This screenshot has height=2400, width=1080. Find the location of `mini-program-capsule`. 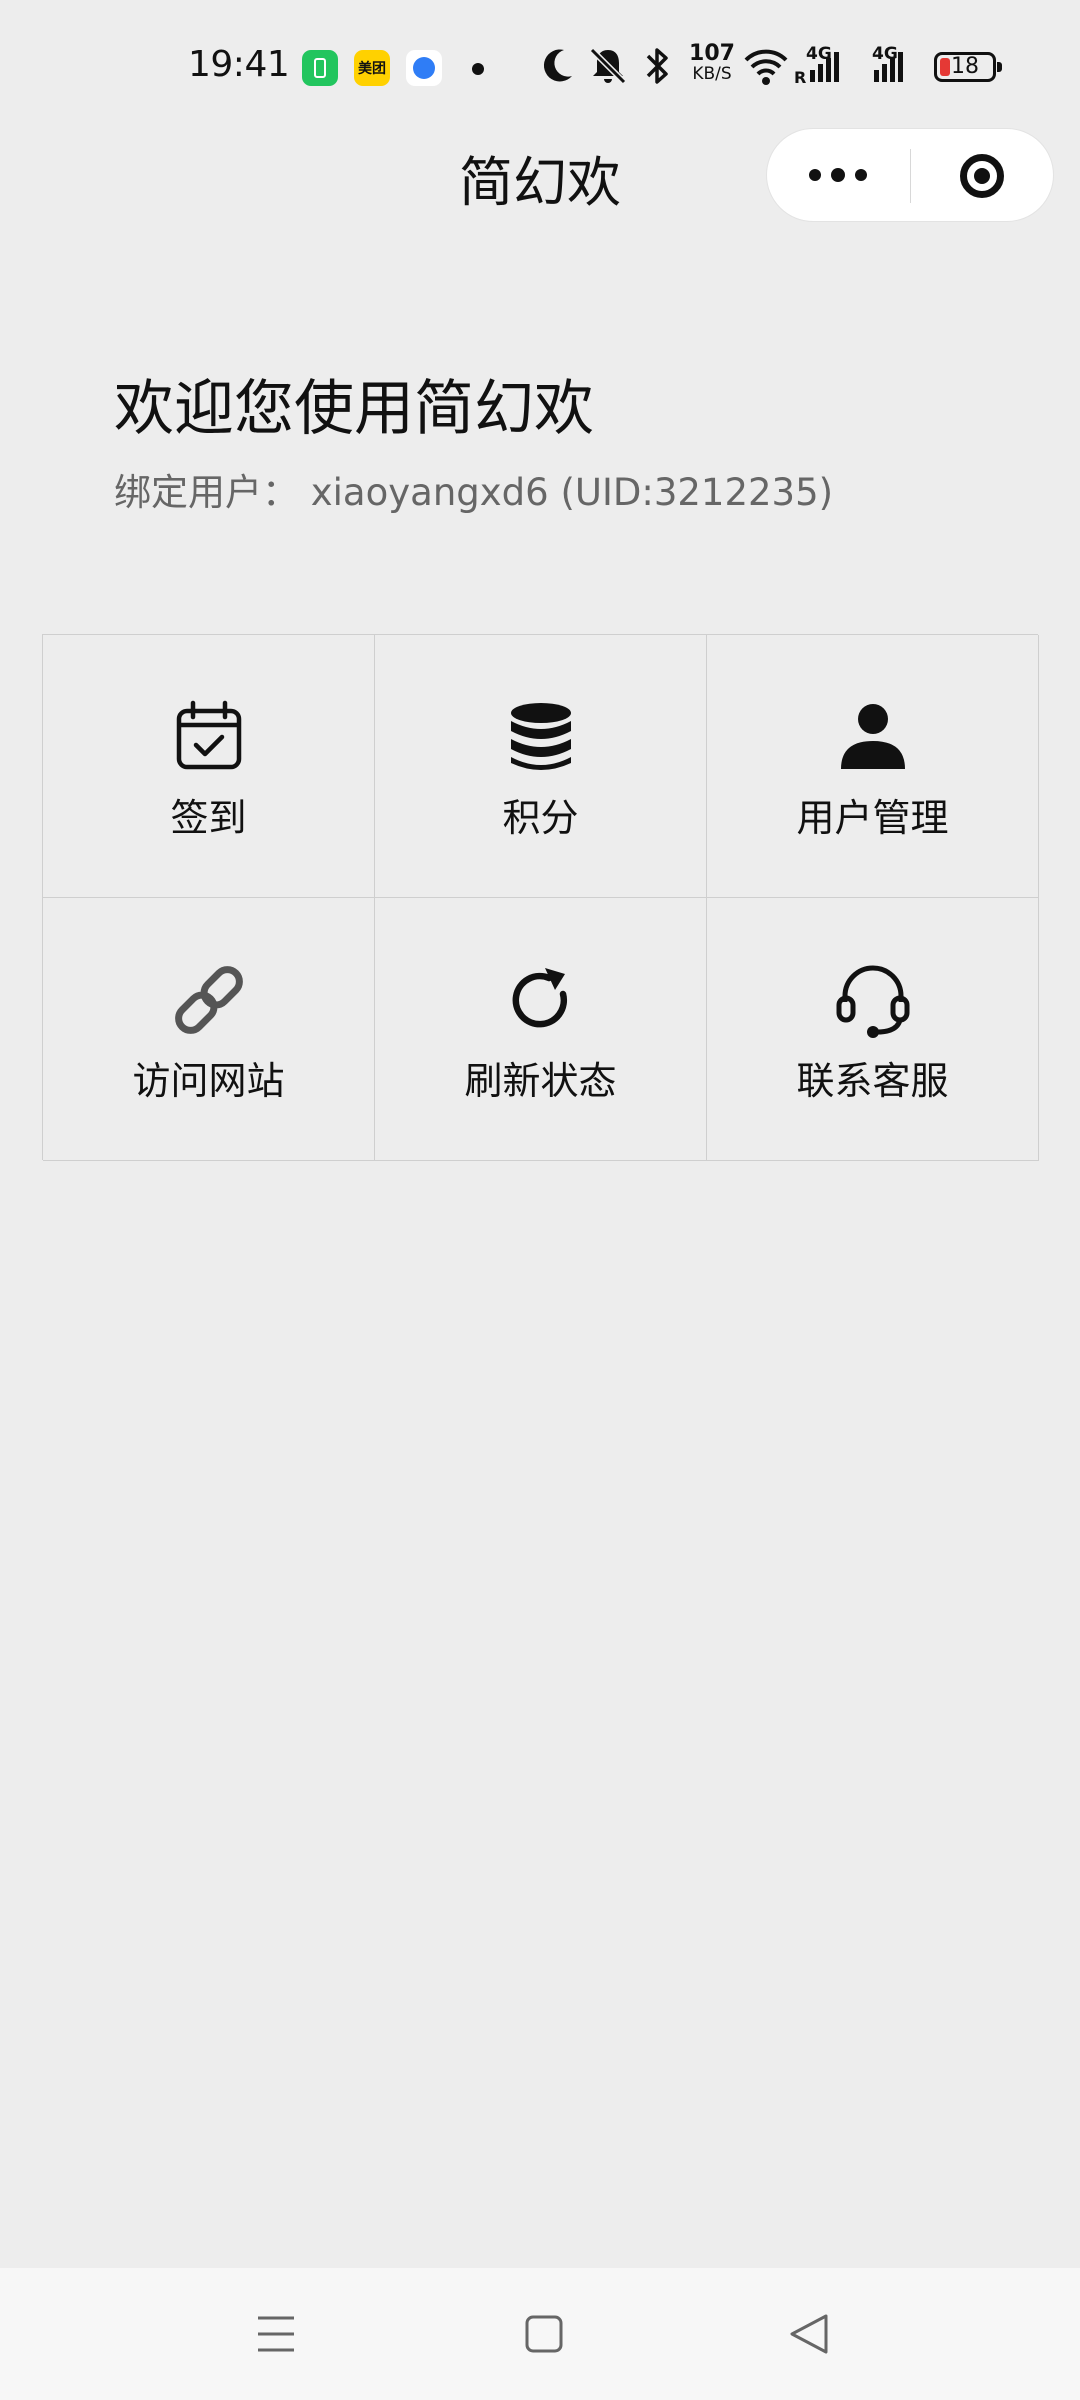

mini-program-capsule is located at coordinates (910, 175).